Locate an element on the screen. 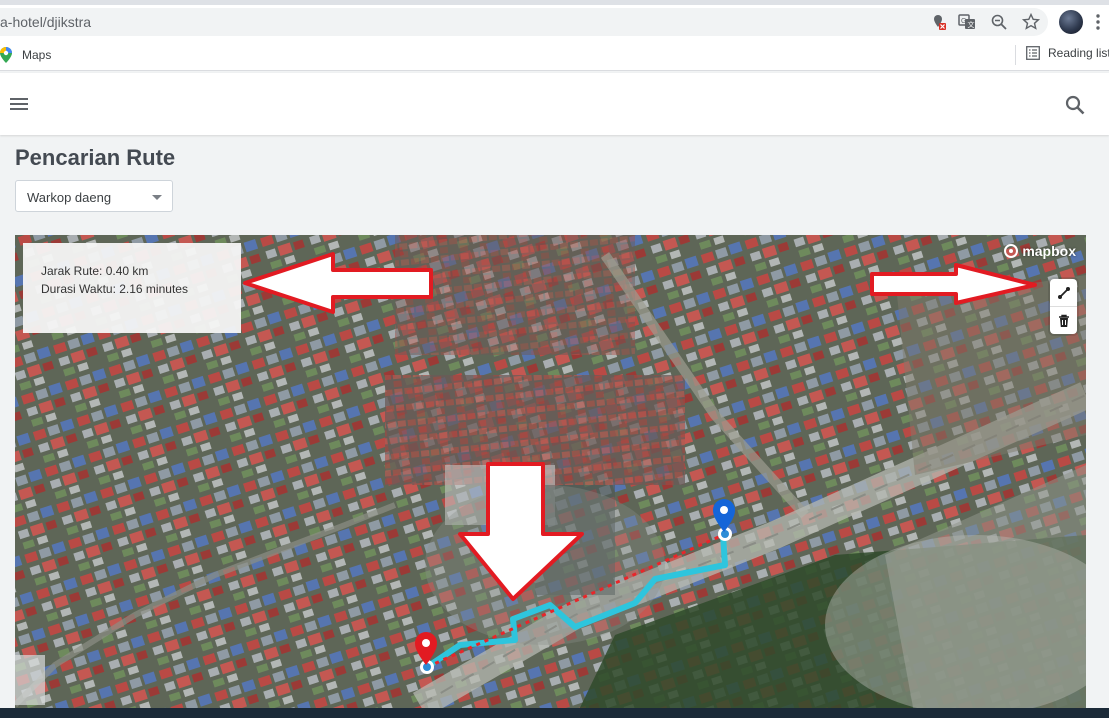 The width and height of the screenshot is (1109, 718). bookmarks-bar: Maps Reading list is located at coordinates (554, 55).